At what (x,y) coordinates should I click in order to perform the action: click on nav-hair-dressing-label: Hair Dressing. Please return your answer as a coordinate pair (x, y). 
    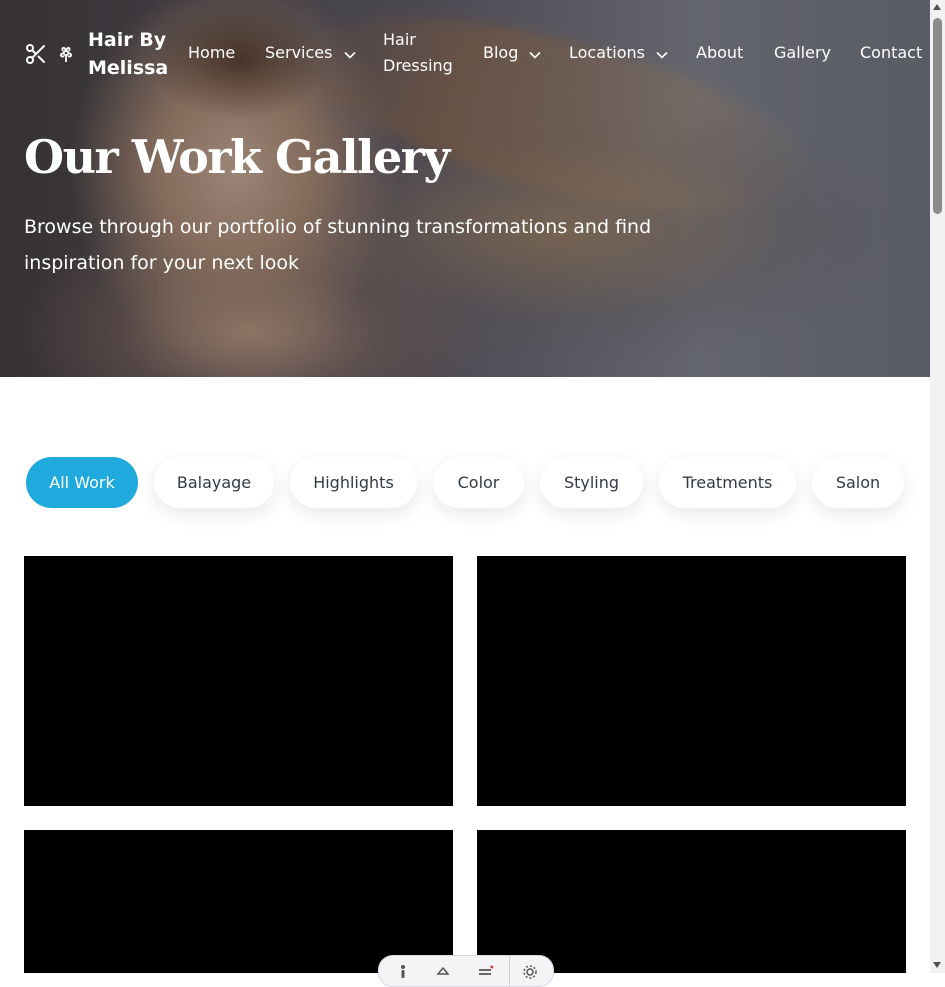
    Looking at the image, I should click on (418, 52).